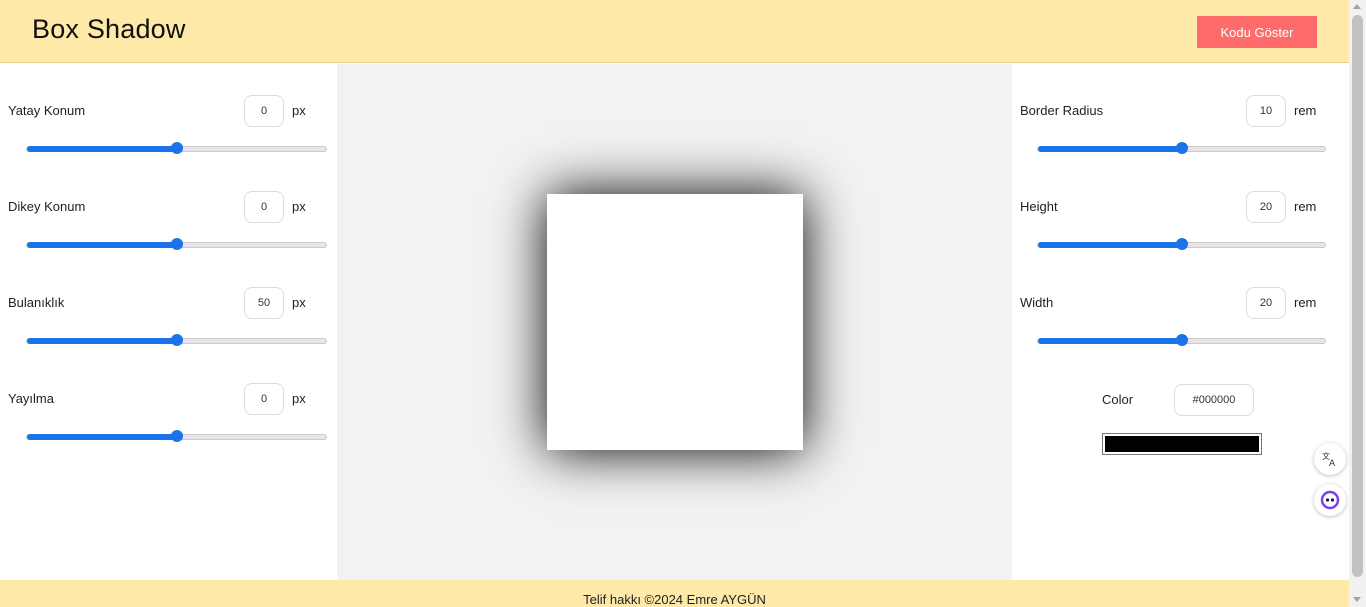 The image size is (1366, 607). I want to click on control-label: Yayılma, so click(31, 398).